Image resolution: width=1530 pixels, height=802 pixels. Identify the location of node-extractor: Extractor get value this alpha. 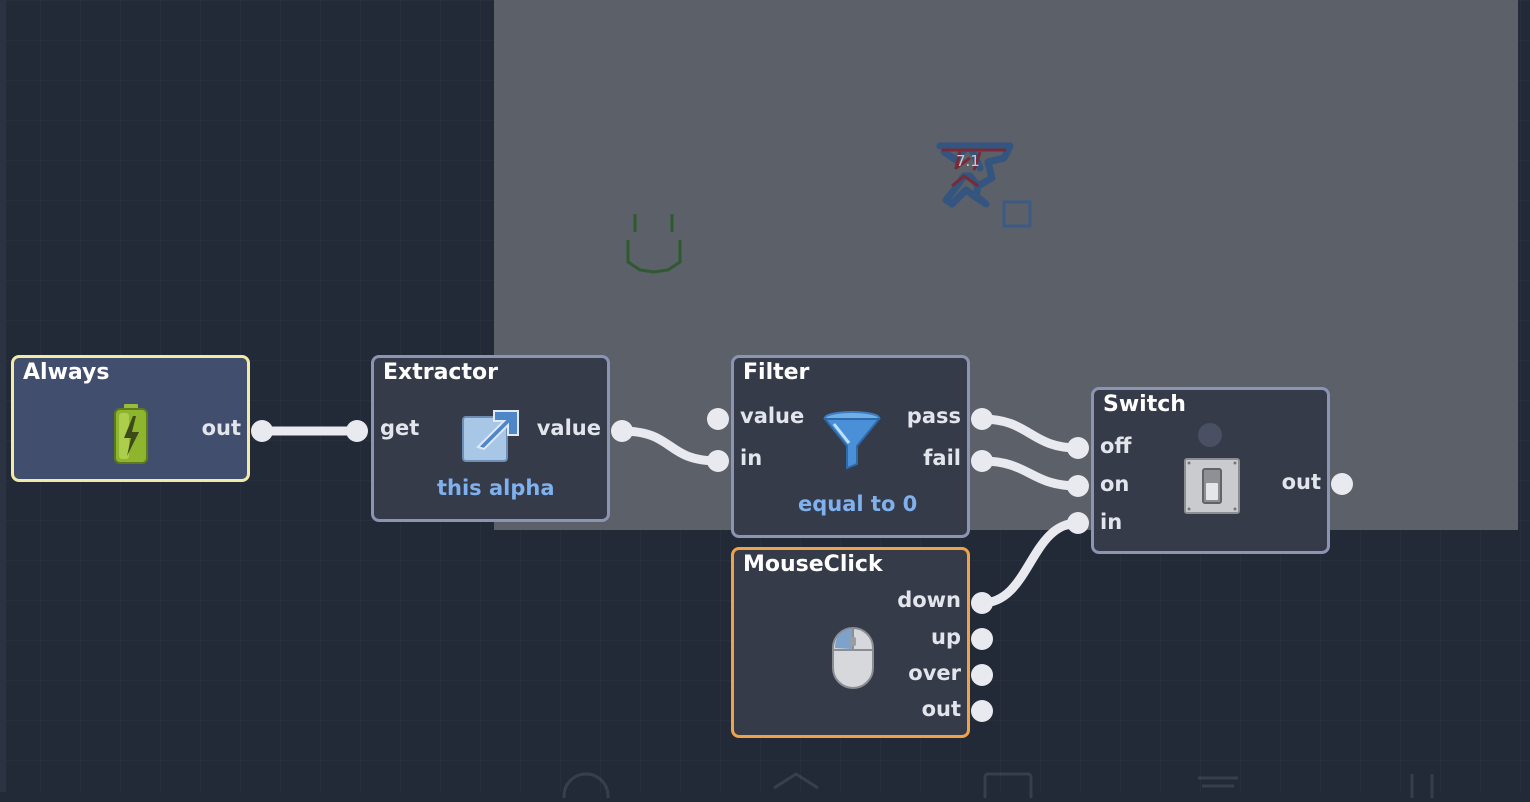
(490, 438).